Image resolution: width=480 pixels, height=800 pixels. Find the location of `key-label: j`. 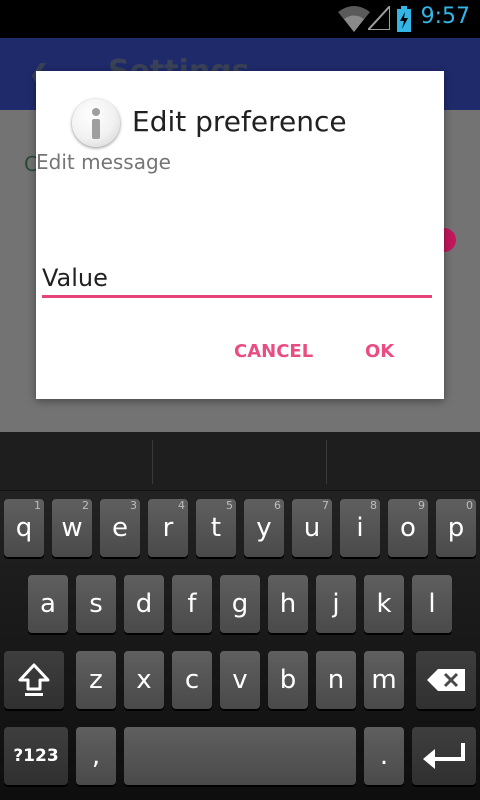

key-label: j is located at coordinates (336, 604).